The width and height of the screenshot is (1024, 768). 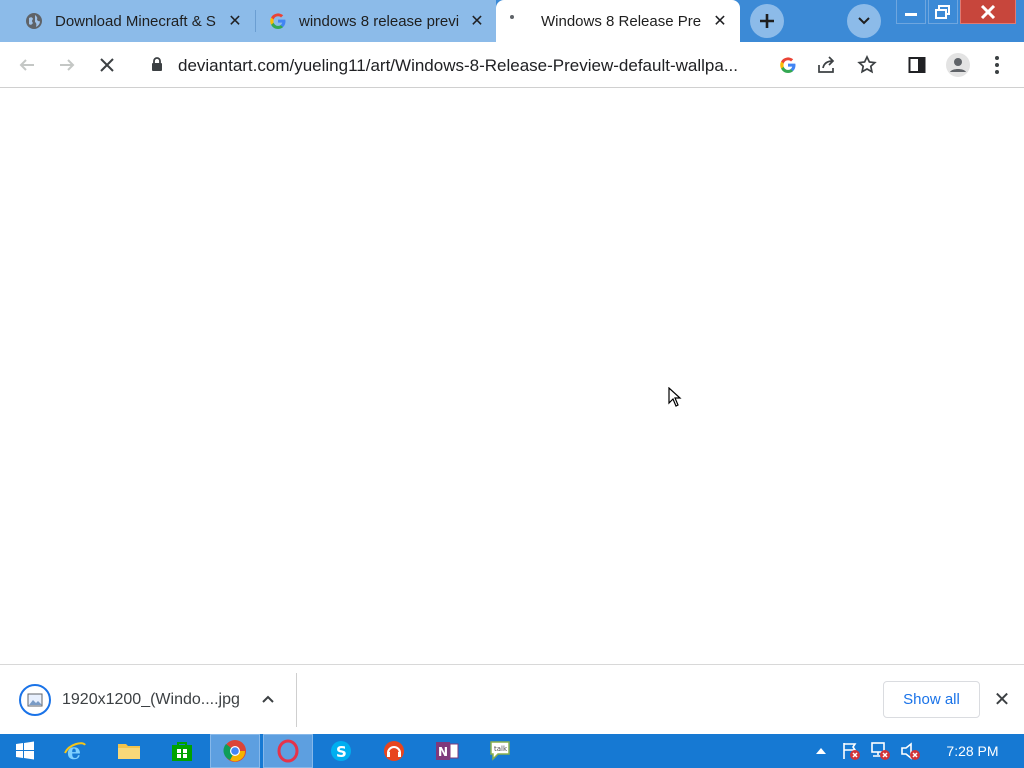 I want to click on taskbar-file-explorer, so click(x=129, y=751).